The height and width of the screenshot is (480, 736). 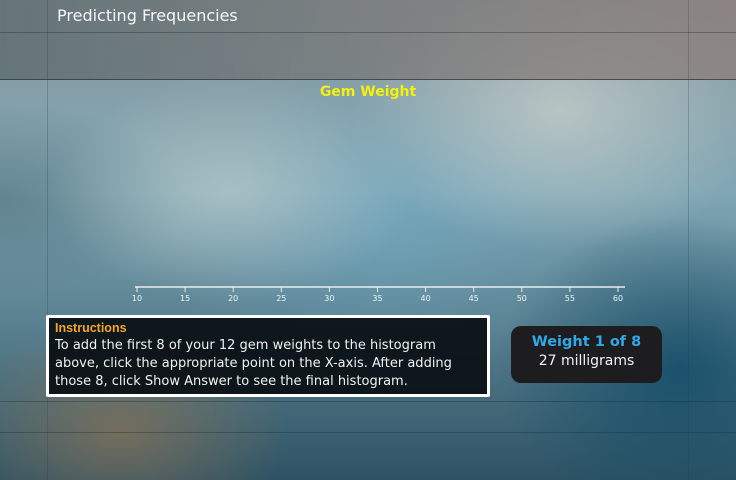 What do you see at coordinates (233, 298) in the screenshot?
I see `x-axis-tick-label: 20` at bounding box center [233, 298].